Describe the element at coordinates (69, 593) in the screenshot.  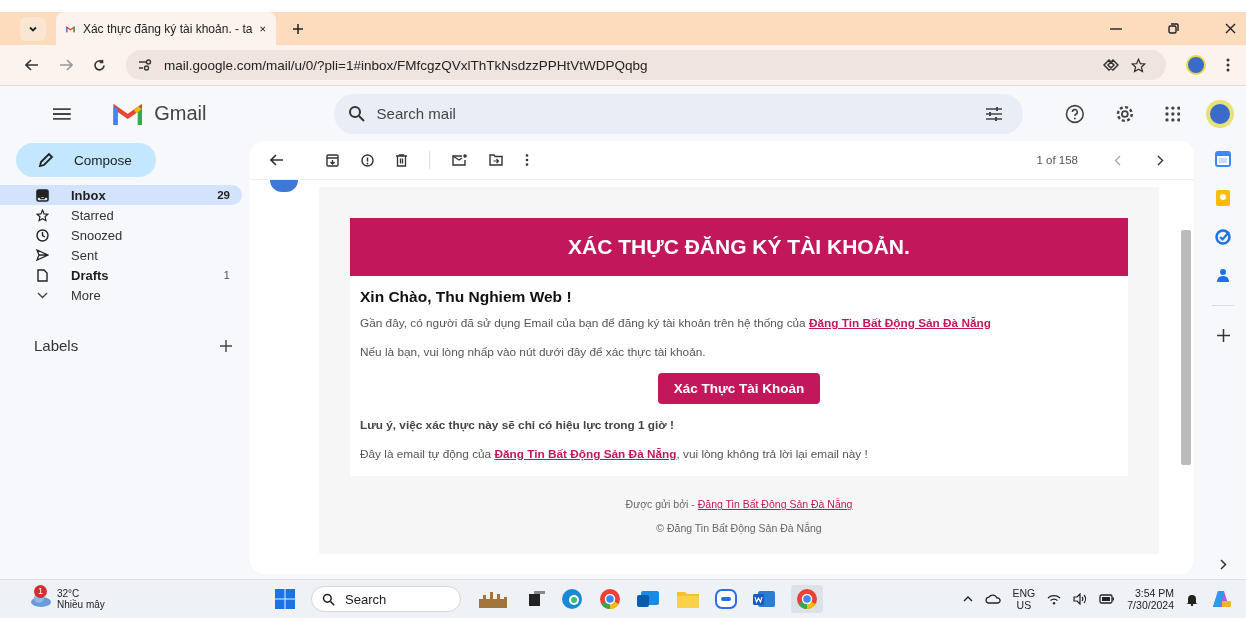
I see `temperature: 32°C` at that location.